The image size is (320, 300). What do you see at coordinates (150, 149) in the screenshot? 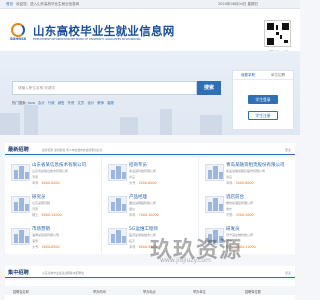
I see `latest-jobs-header: 最新招聘 最新招募 最新职位 用人单位发布的最新职位信息 更多` at bounding box center [150, 149].